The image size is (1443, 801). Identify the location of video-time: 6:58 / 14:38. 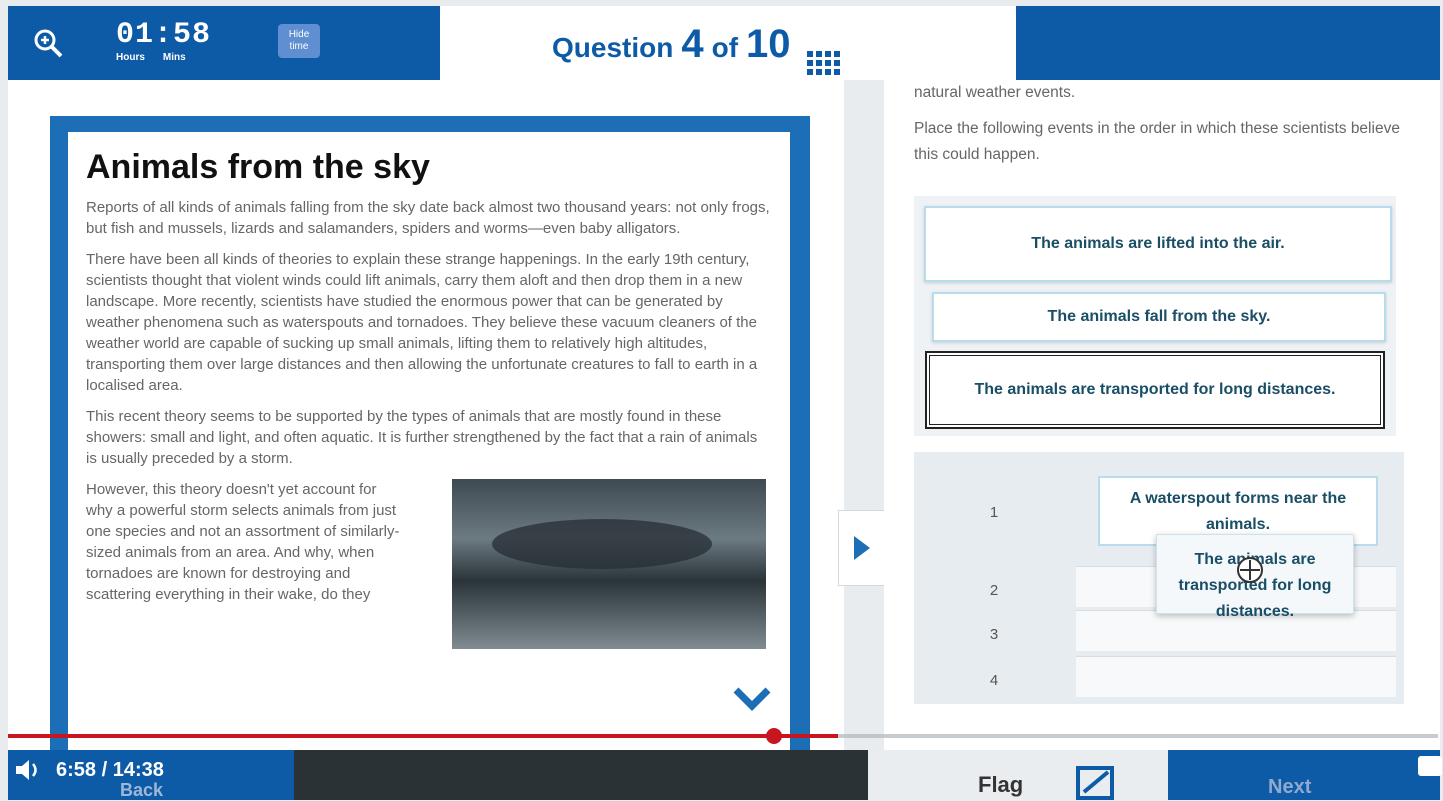
(110, 769).